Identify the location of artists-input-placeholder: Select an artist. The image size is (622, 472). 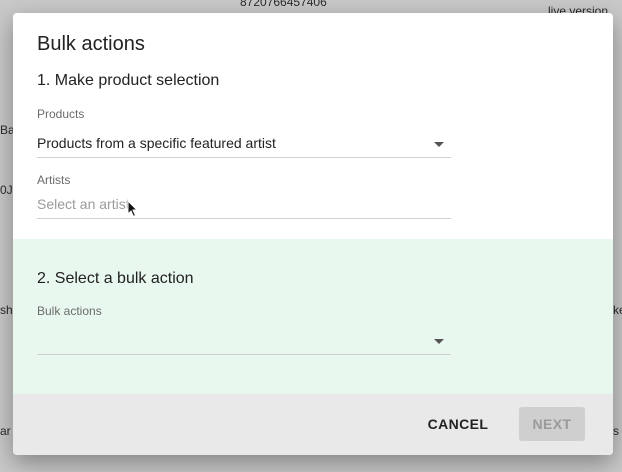
(83, 204).